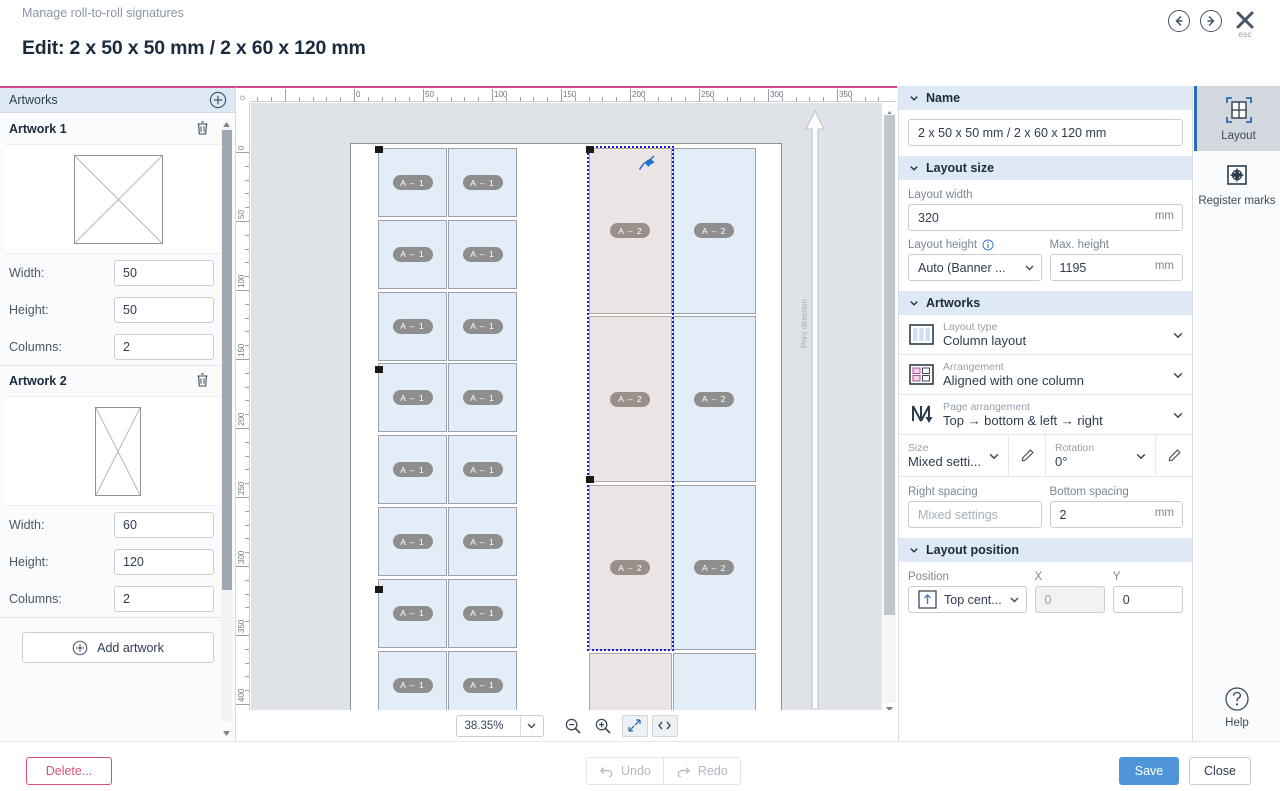  I want to click on scrollbar-thumb, so click(226, 360).